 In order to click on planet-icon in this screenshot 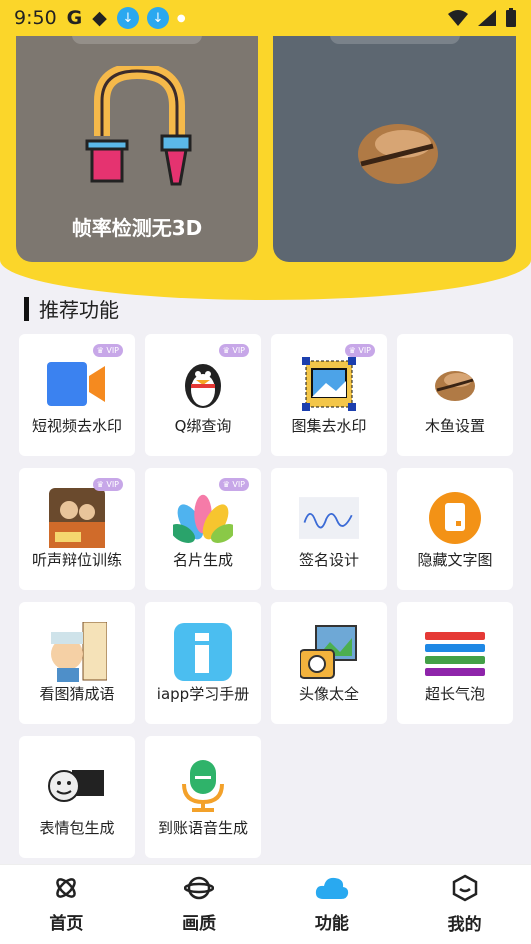, I will do `click(199, 890)`.